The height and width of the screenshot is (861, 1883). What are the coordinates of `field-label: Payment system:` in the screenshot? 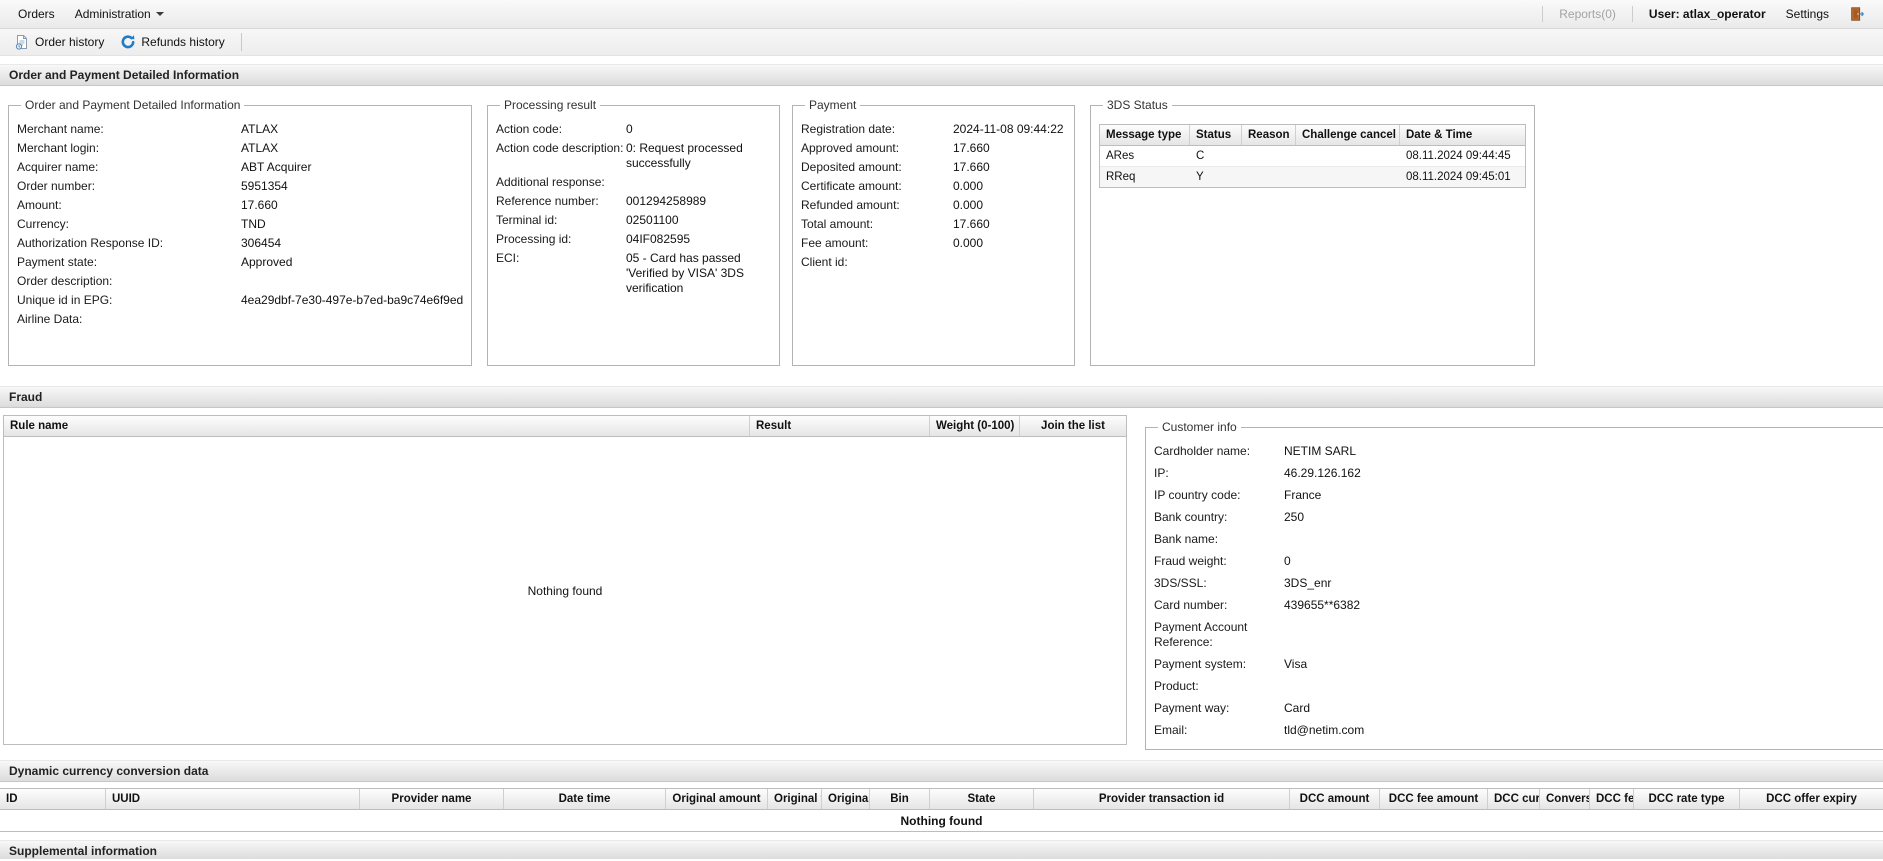 It's located at (1200, 664).